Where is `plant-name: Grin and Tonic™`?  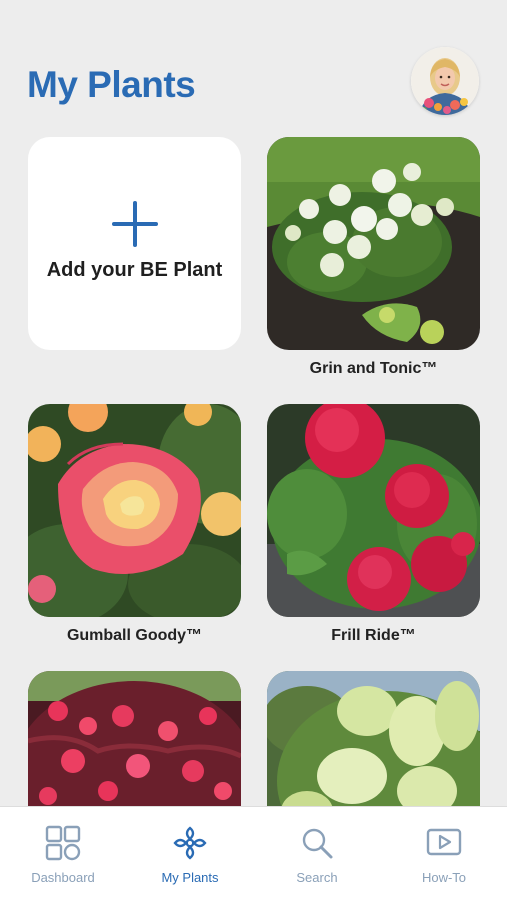
plant-name: Grin and Tonic™ is located at coordinates (373, 368).